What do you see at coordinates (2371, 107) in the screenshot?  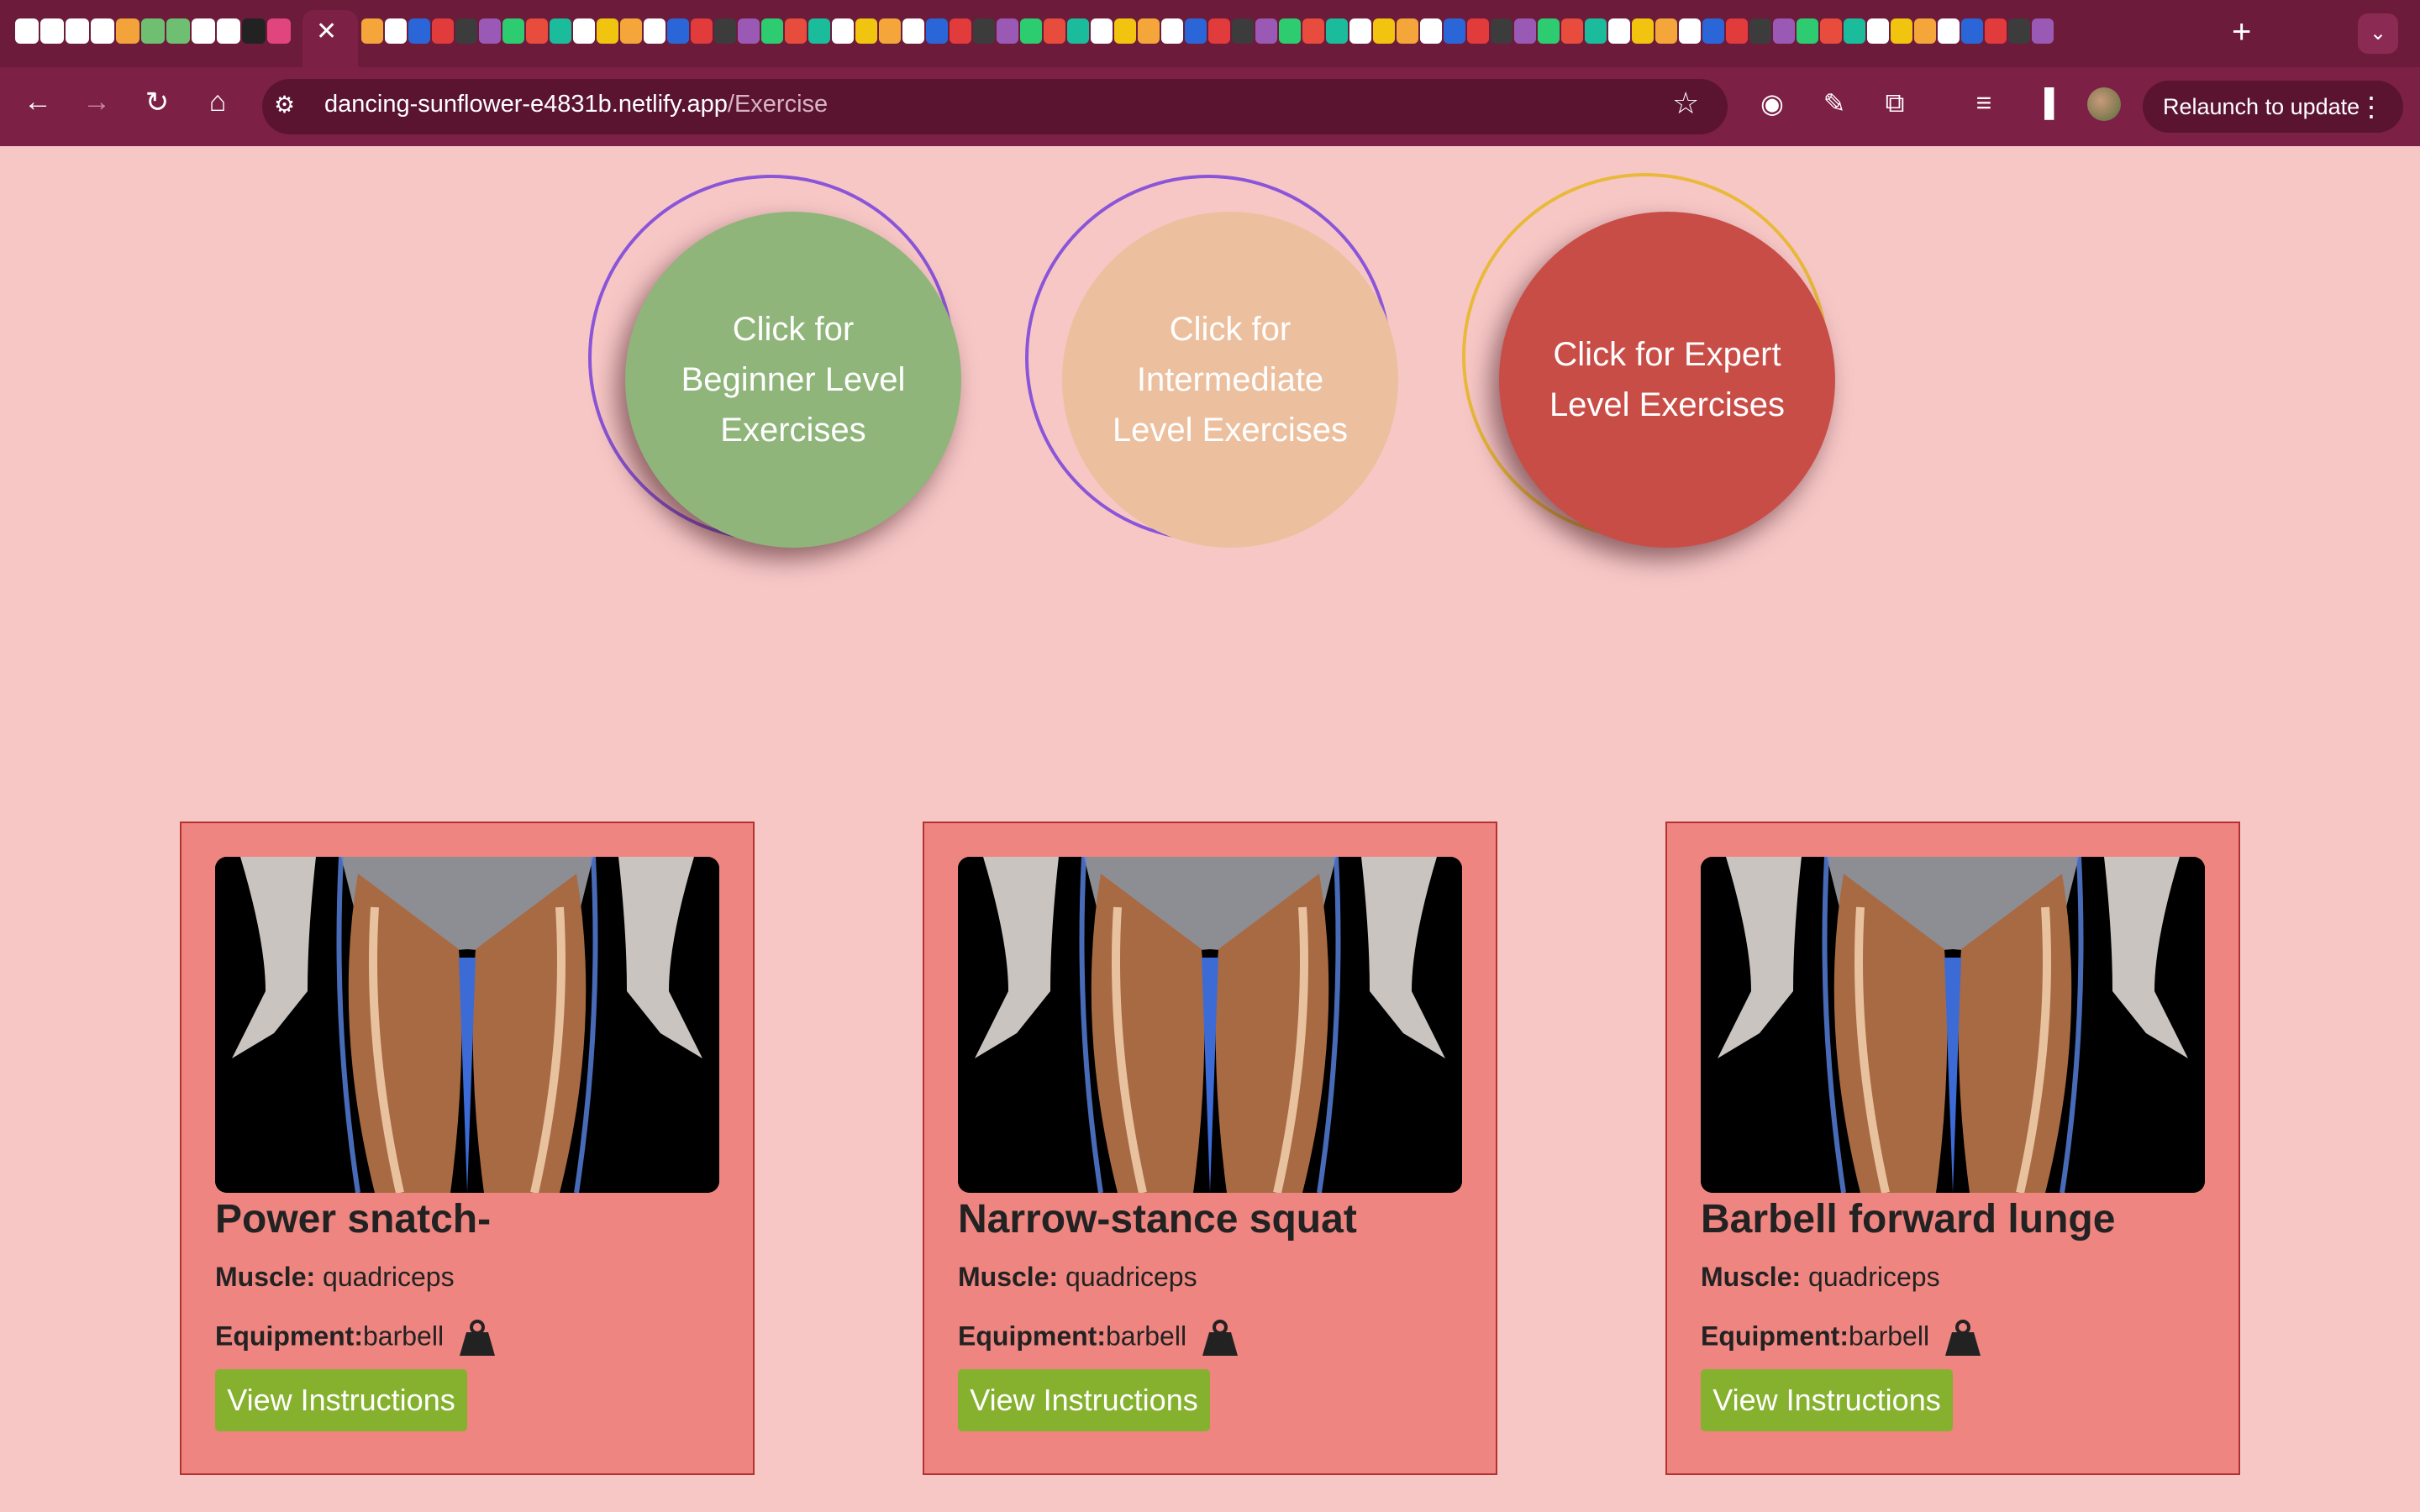 I see `menu-icon: ⋮` at bounding box center [2371, 107].